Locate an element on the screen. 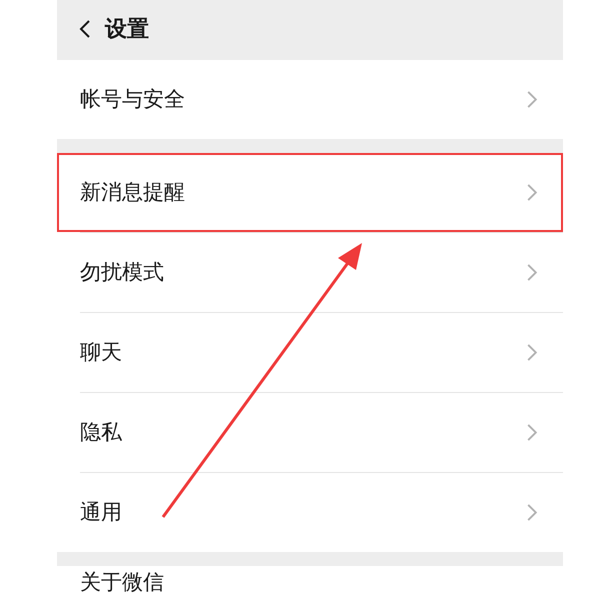 The height and width of the screenshot is (599, 602). settings-row: 勿扰模式 is located at coordinates (310, 272).